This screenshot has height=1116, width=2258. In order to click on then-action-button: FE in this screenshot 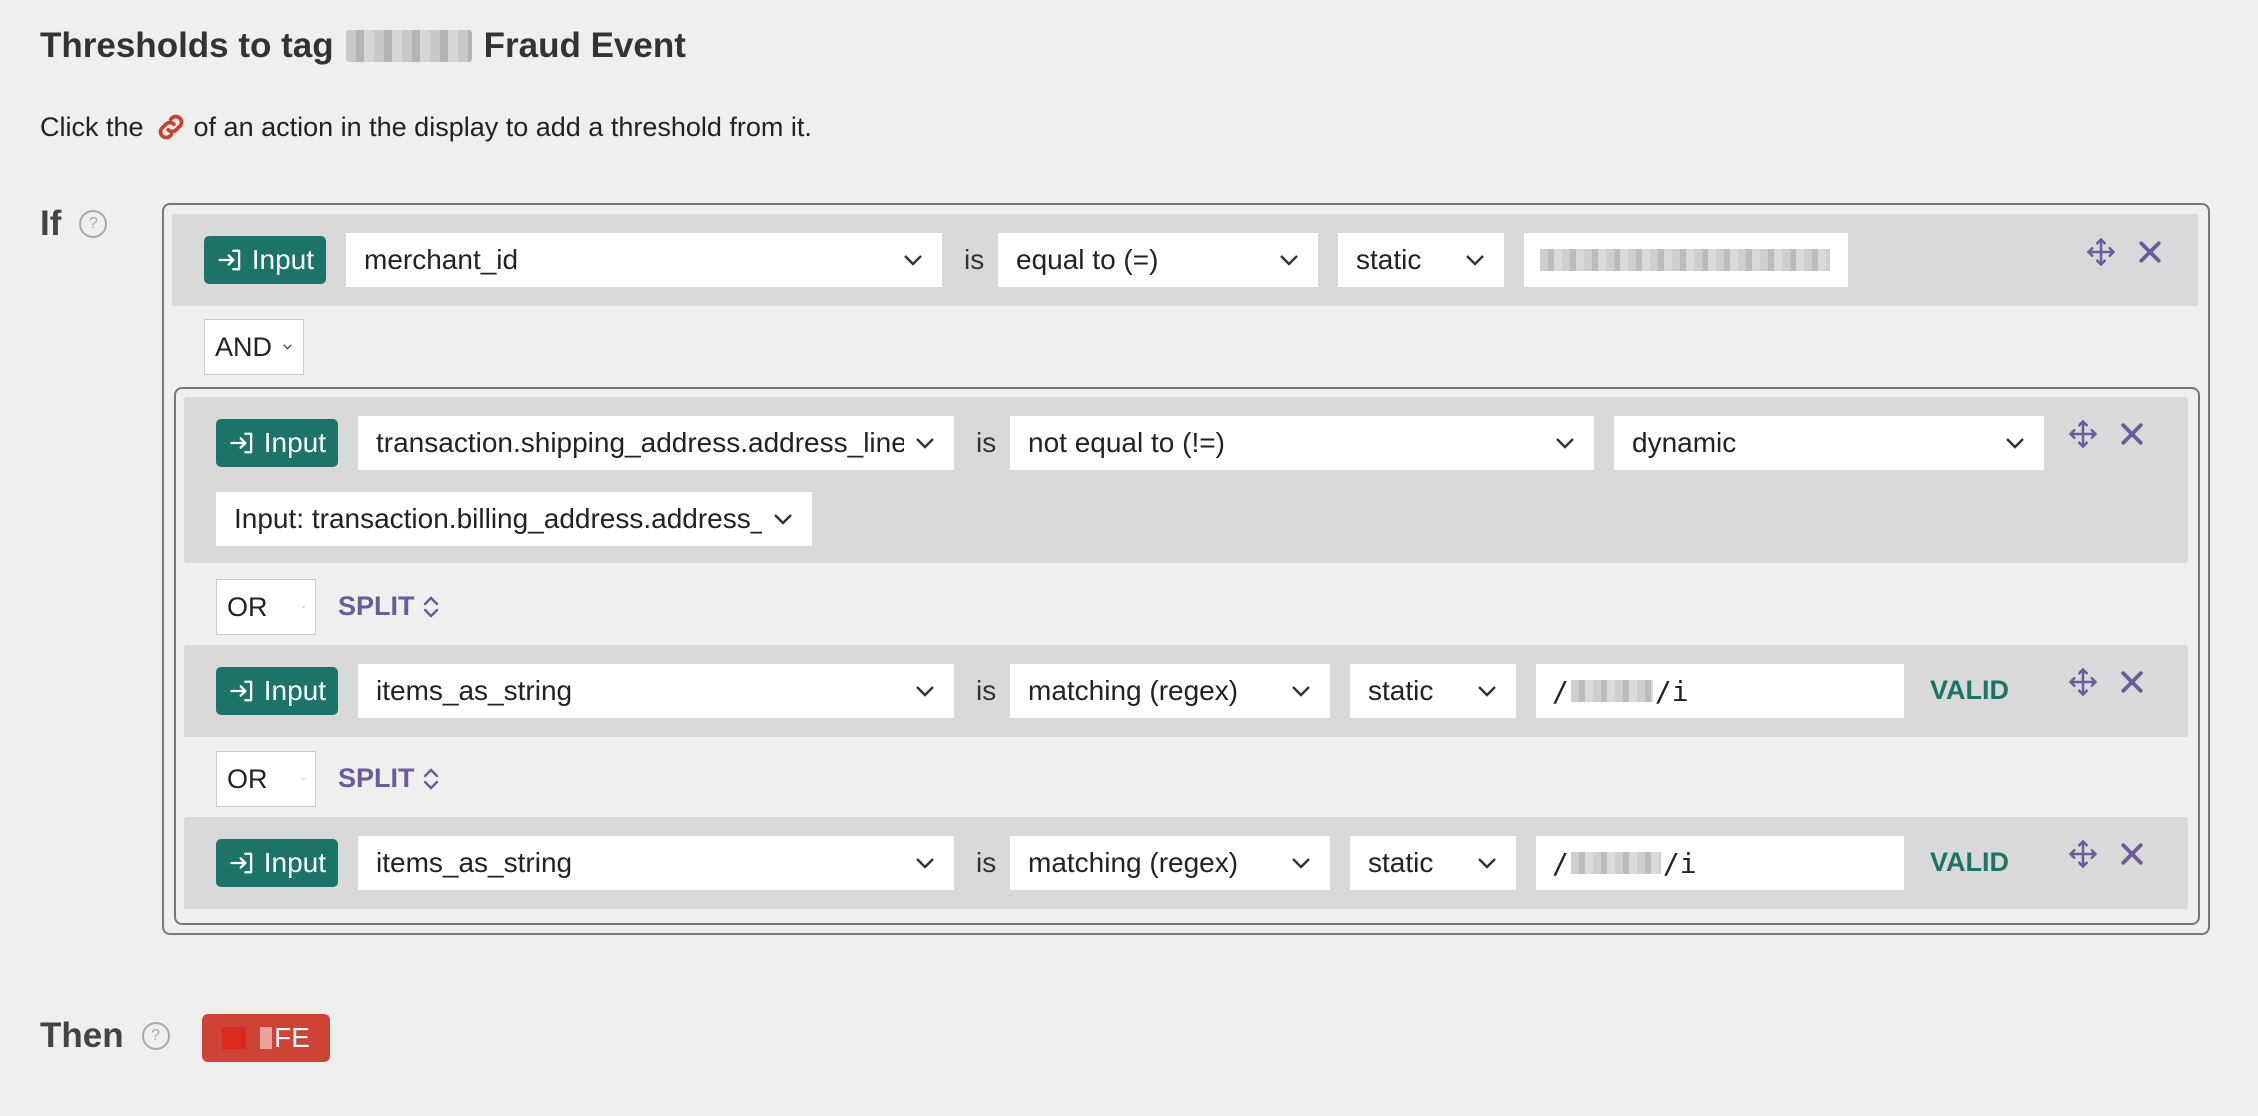, I will do `click(266, 1038)`.